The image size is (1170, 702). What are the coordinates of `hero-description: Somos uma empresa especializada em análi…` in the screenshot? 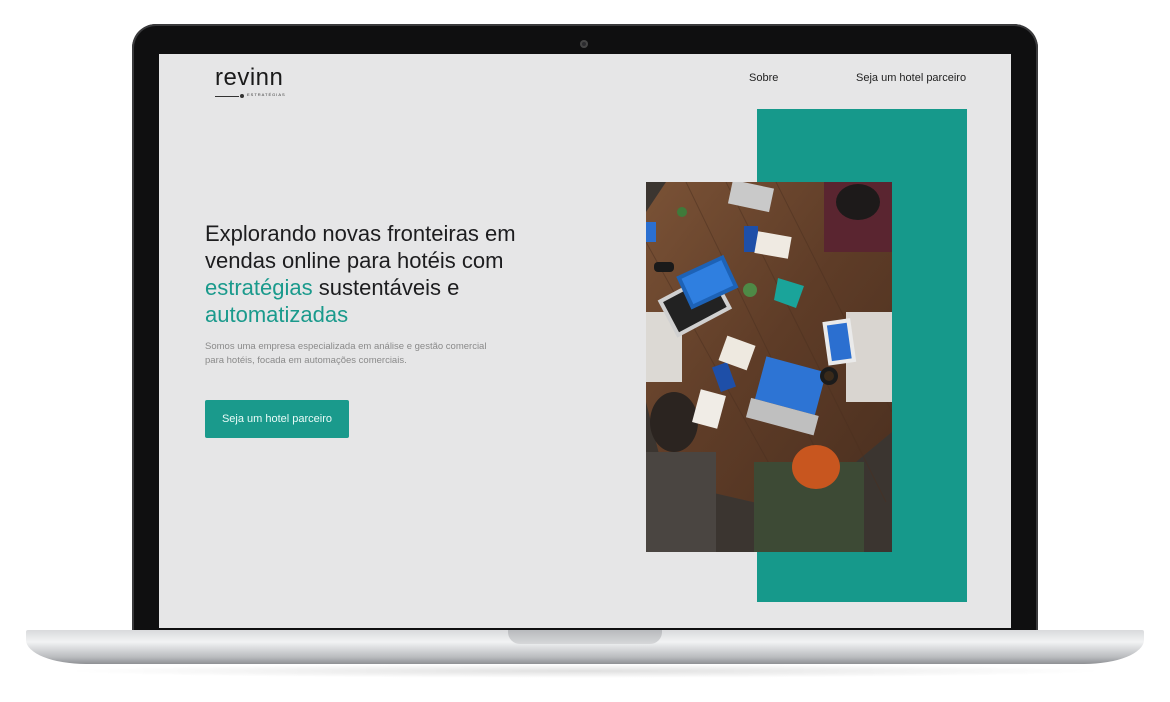 It's located at (346, 353).